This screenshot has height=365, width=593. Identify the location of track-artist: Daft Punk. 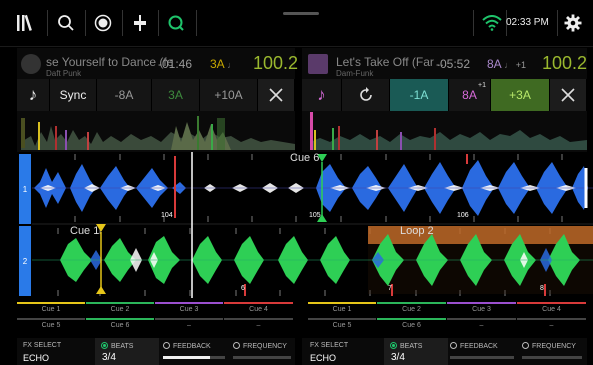
(64, 73).